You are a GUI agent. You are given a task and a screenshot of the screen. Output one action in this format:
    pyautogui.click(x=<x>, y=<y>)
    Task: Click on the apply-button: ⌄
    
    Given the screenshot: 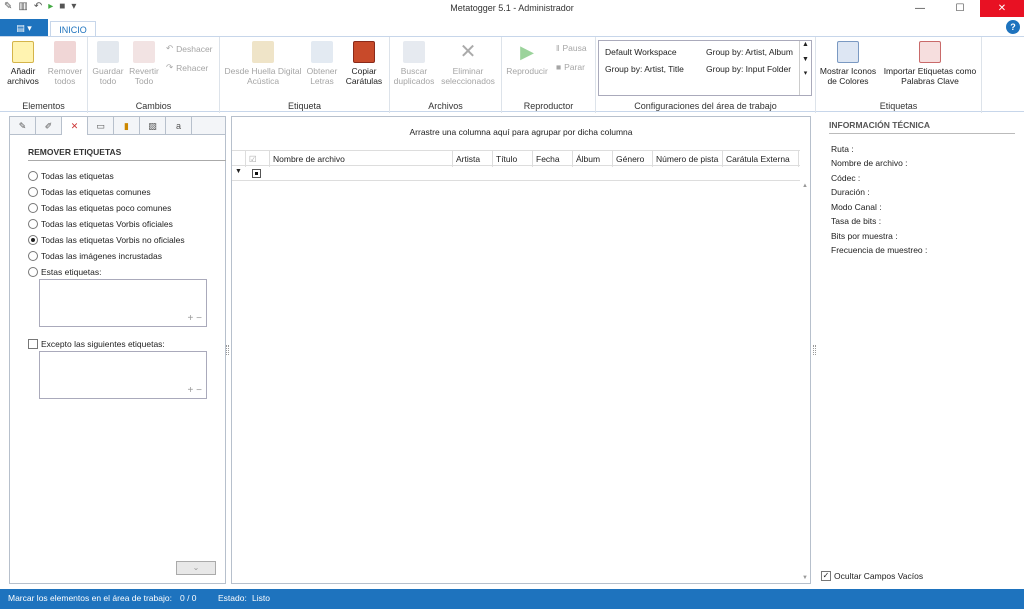 What is the action you would take?
    pyautogui.click(x=196, y=568)
    